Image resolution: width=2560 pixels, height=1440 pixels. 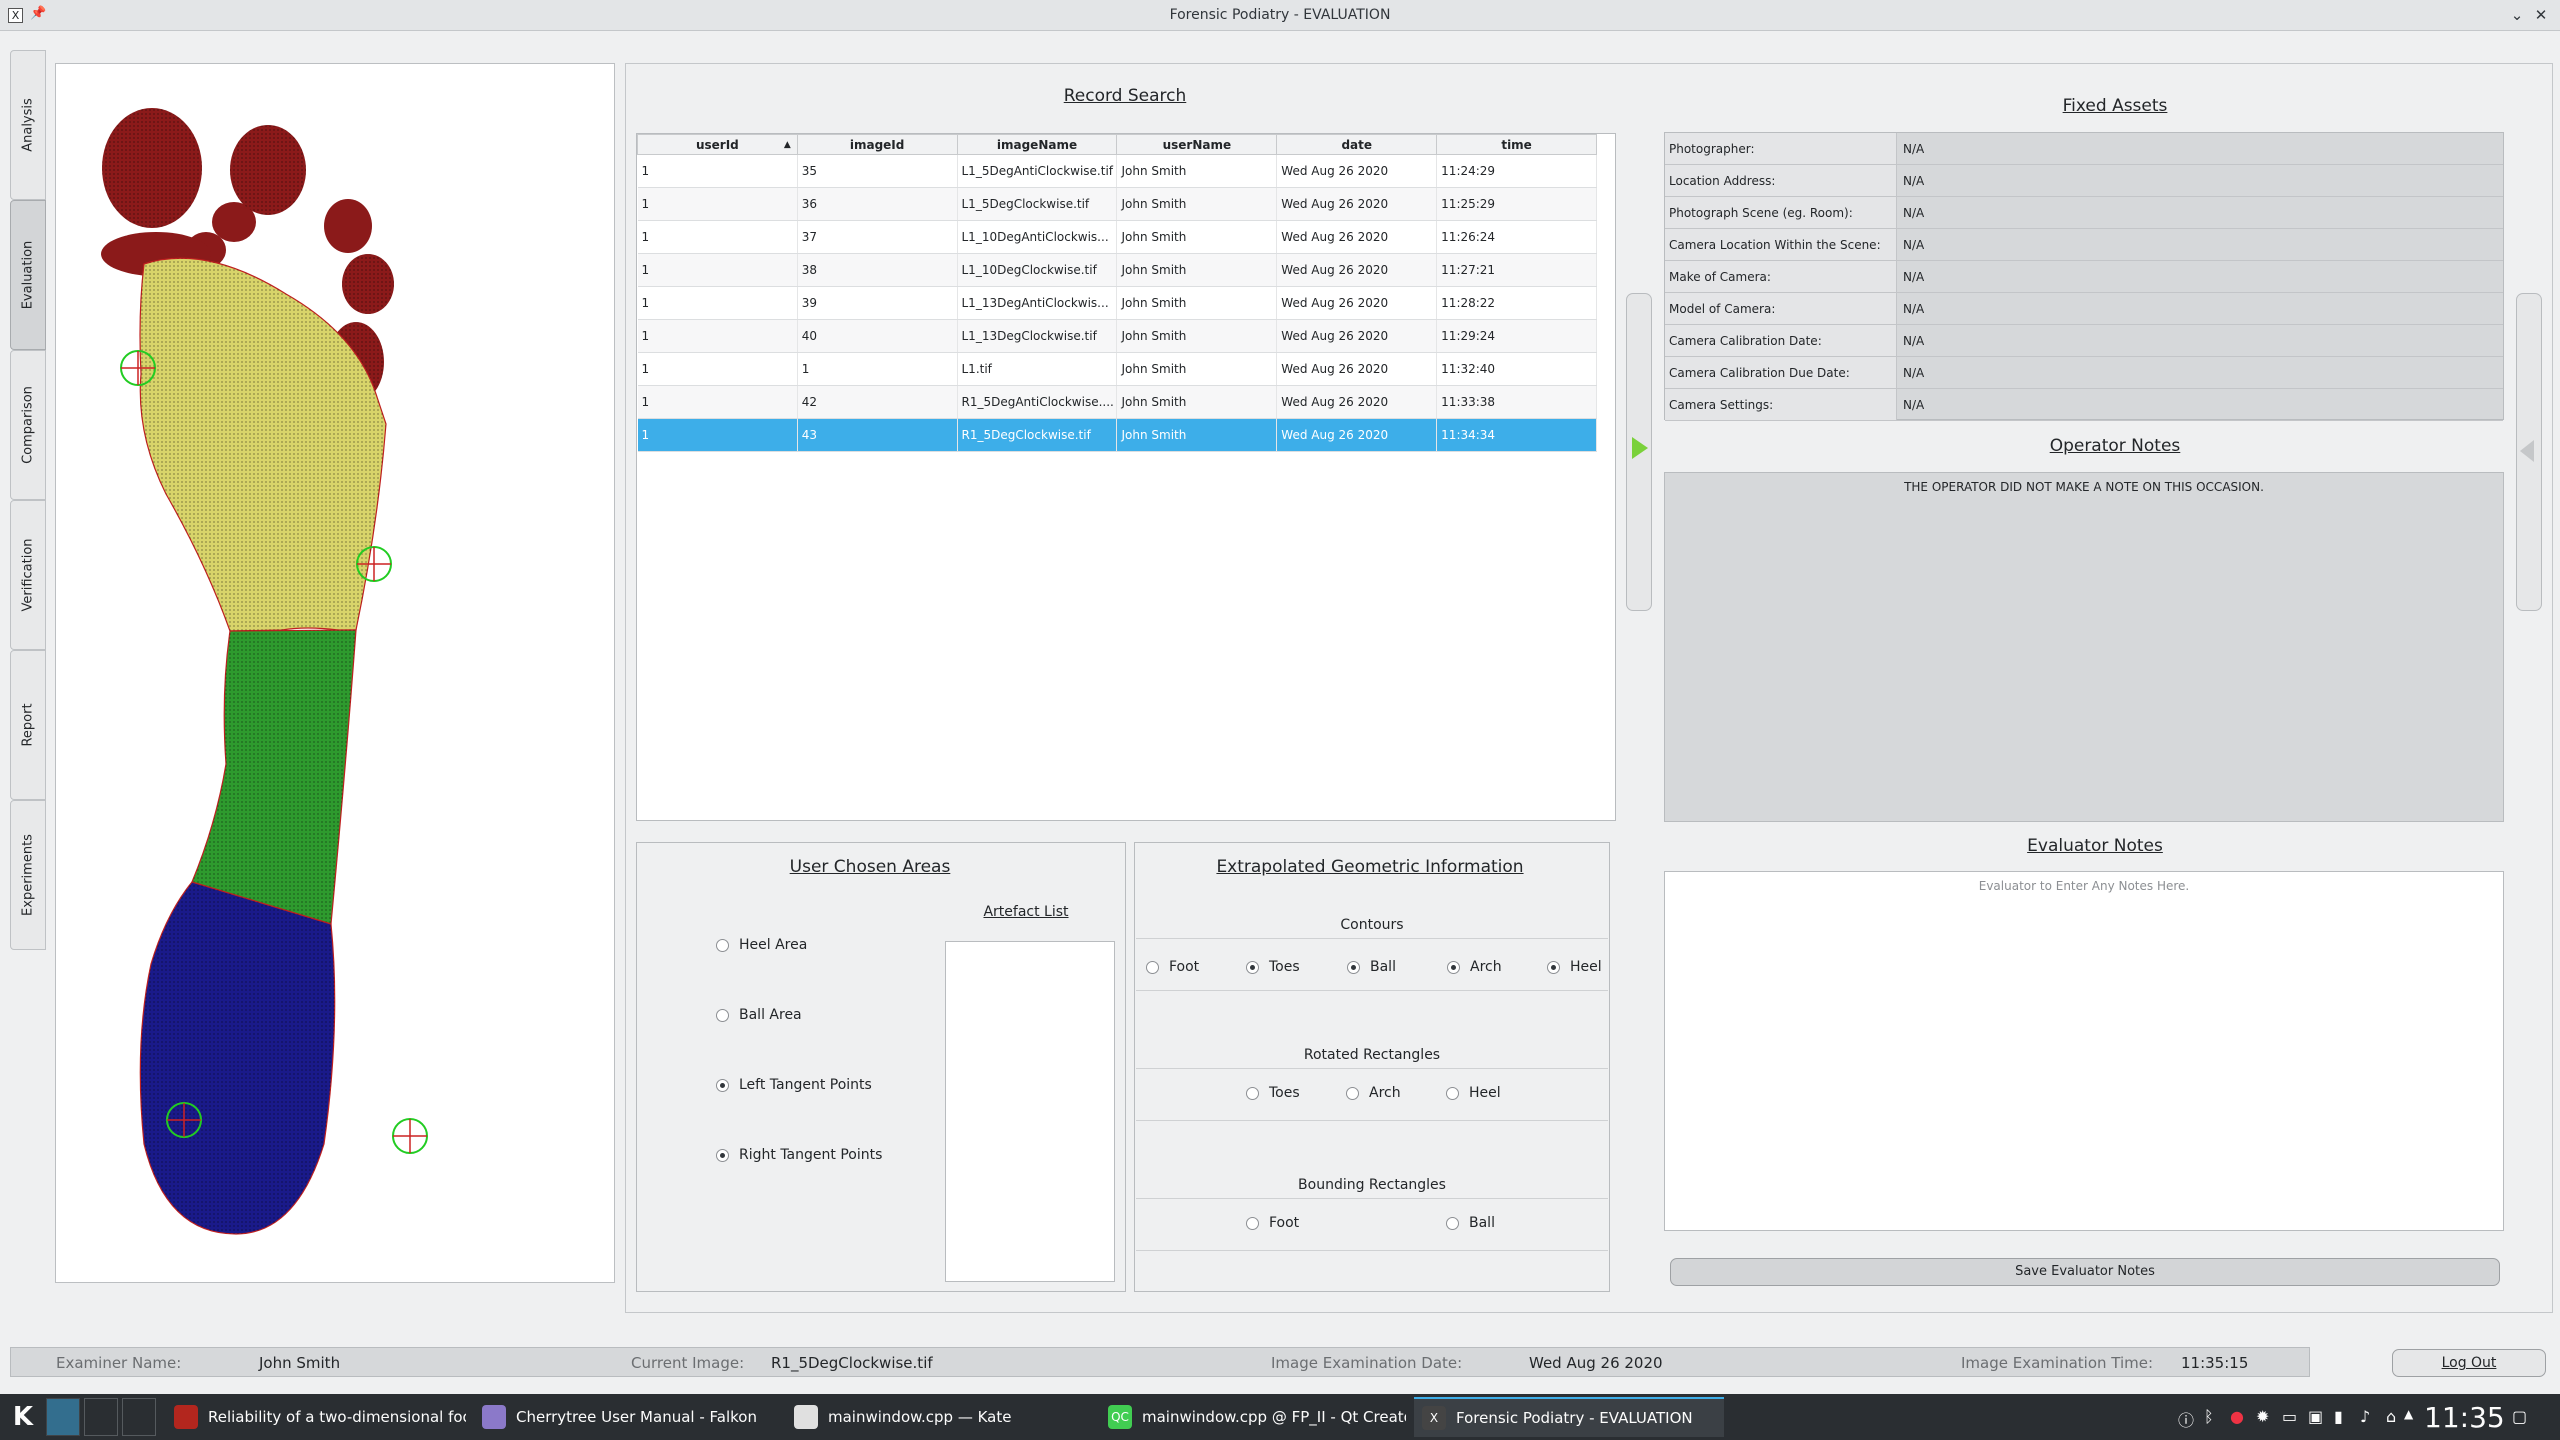 What do you see at coordinates (28, 725) in the screenshot?
I see `tab-report: Report` at bounding box center [28, 725].